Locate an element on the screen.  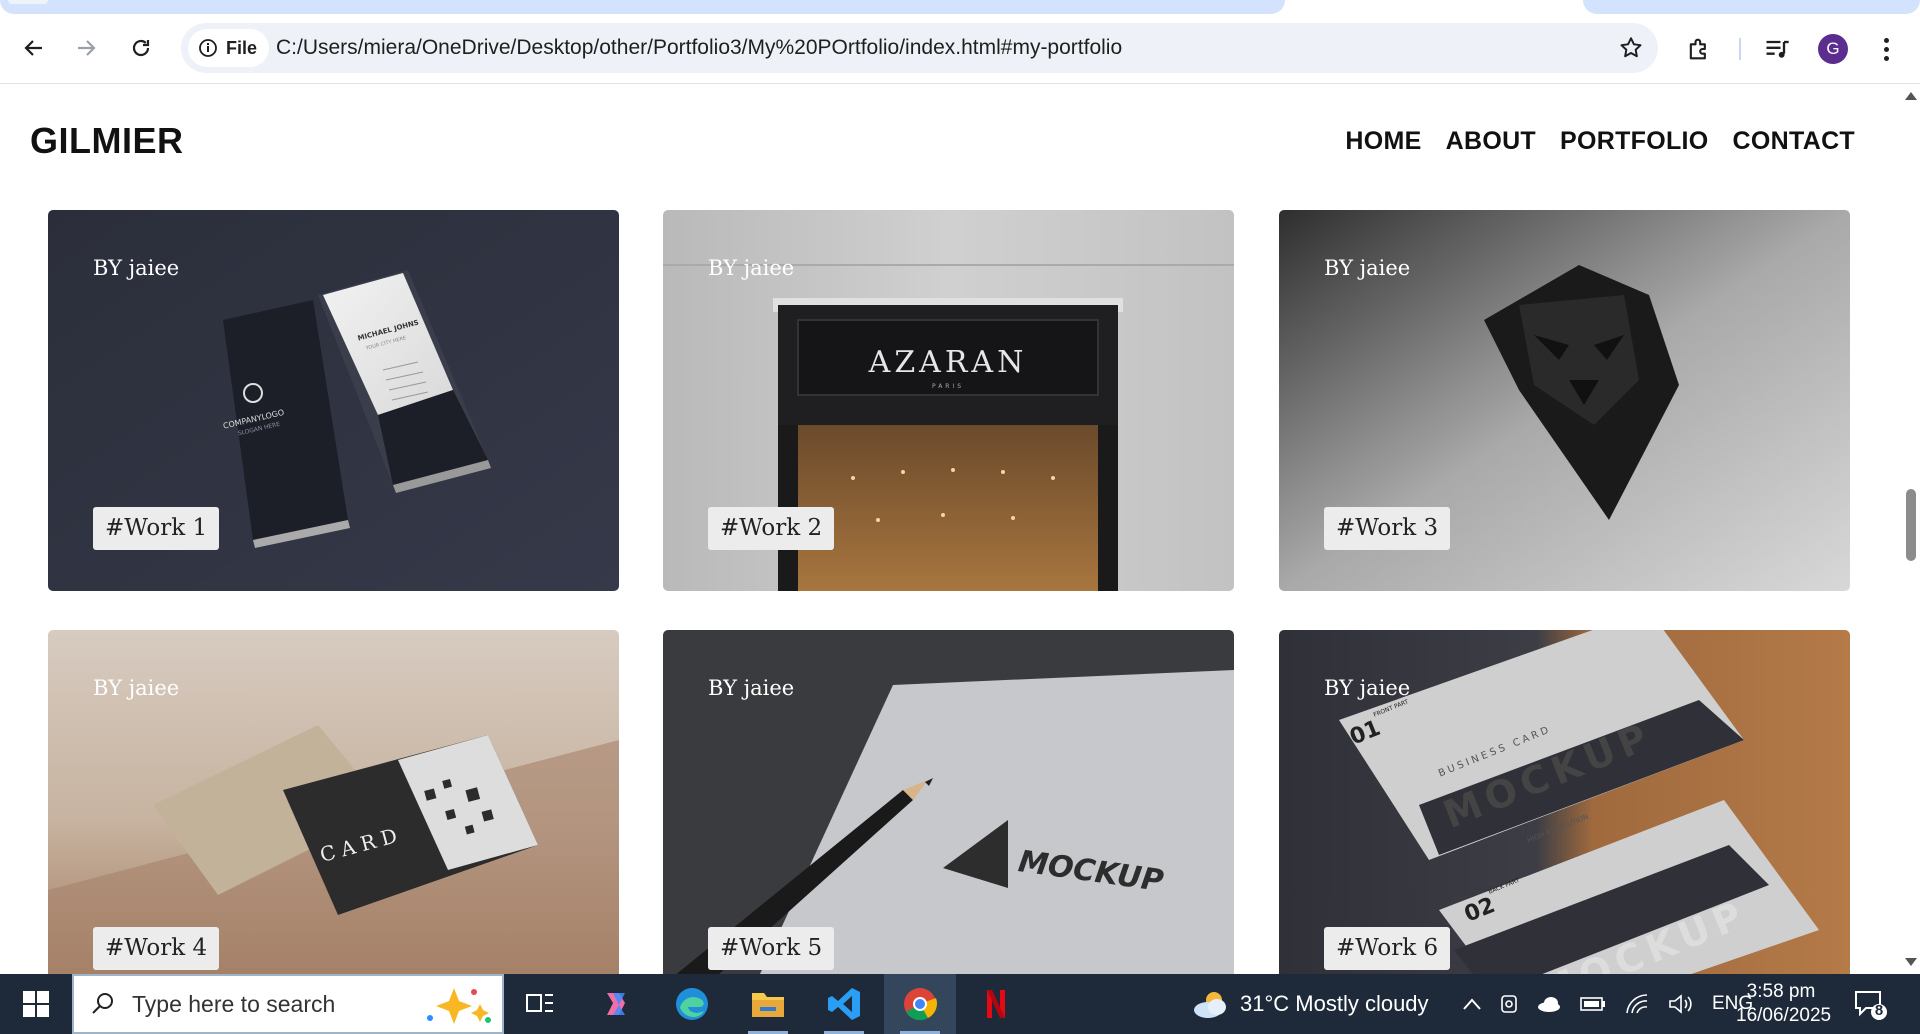
page-scrollbar is located at coordinates (1910, 529).